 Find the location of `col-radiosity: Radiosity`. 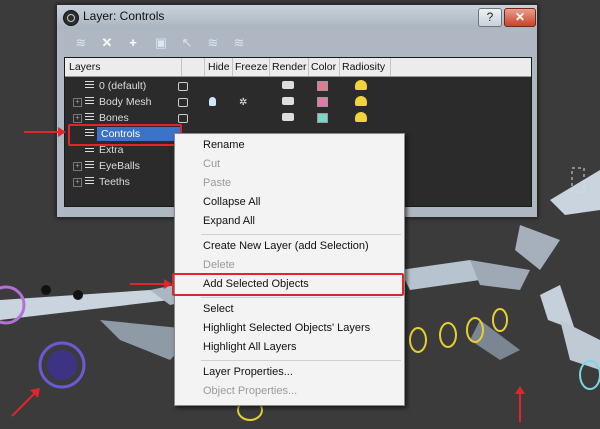

col-radiosity: Radiosity is located at coordinates (365, 67).